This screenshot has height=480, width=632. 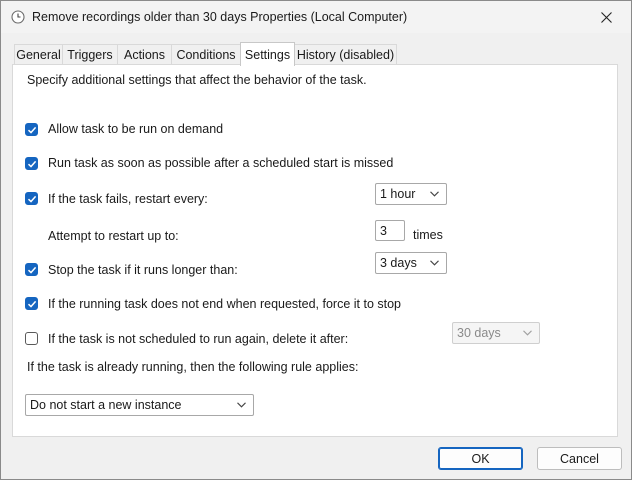 I want to click on stop-duration-dropdown: 3 days, so click(x=411, y=263).